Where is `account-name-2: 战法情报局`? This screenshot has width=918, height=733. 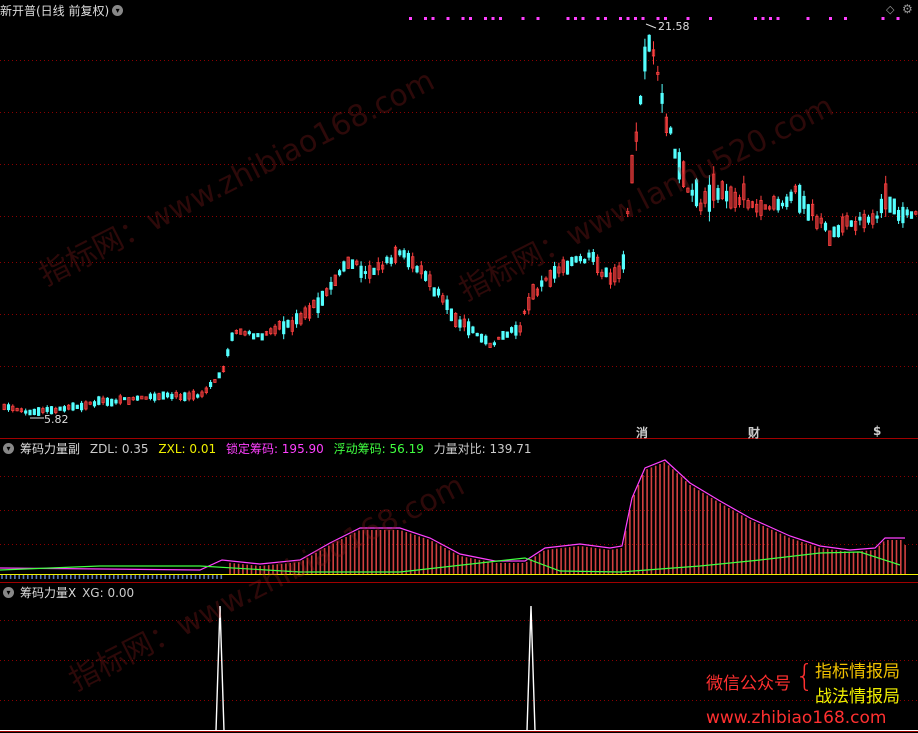
account-name-2: 战法情报局 is located at coordinates (857, 697).